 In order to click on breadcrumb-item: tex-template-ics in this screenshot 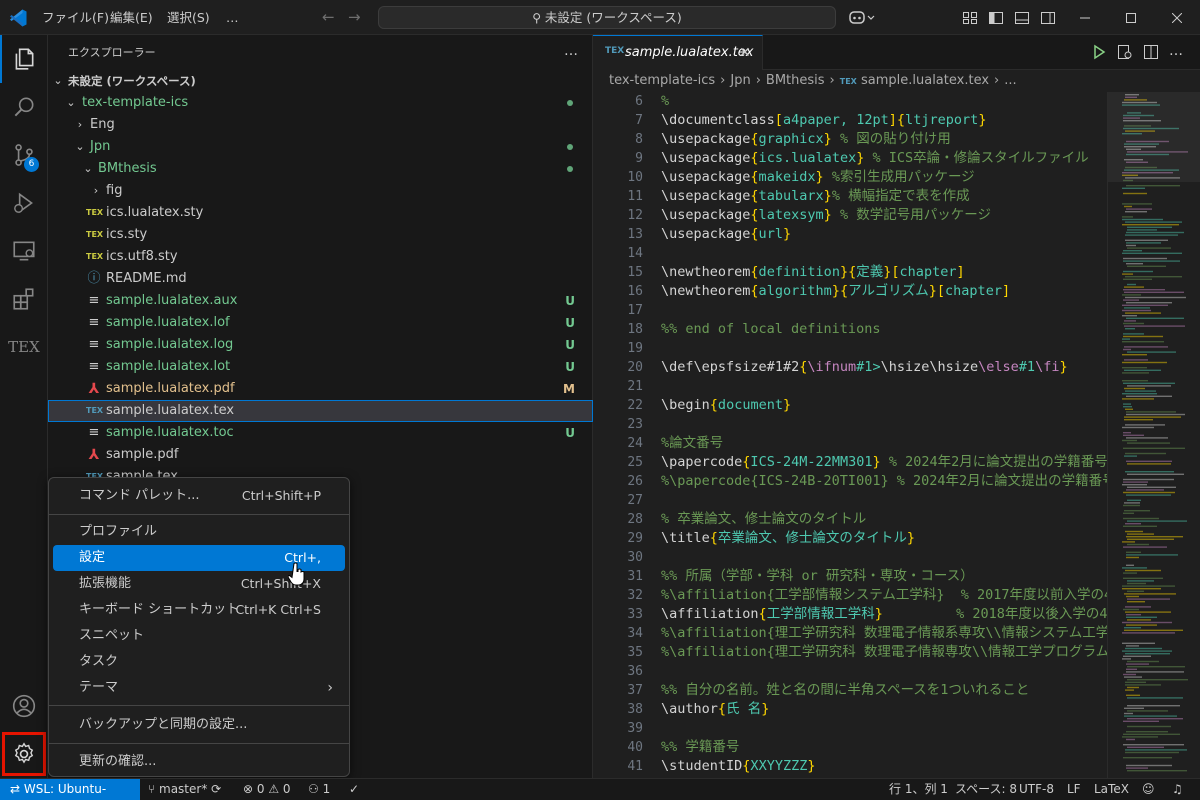, I will do `click(662, 80)`.